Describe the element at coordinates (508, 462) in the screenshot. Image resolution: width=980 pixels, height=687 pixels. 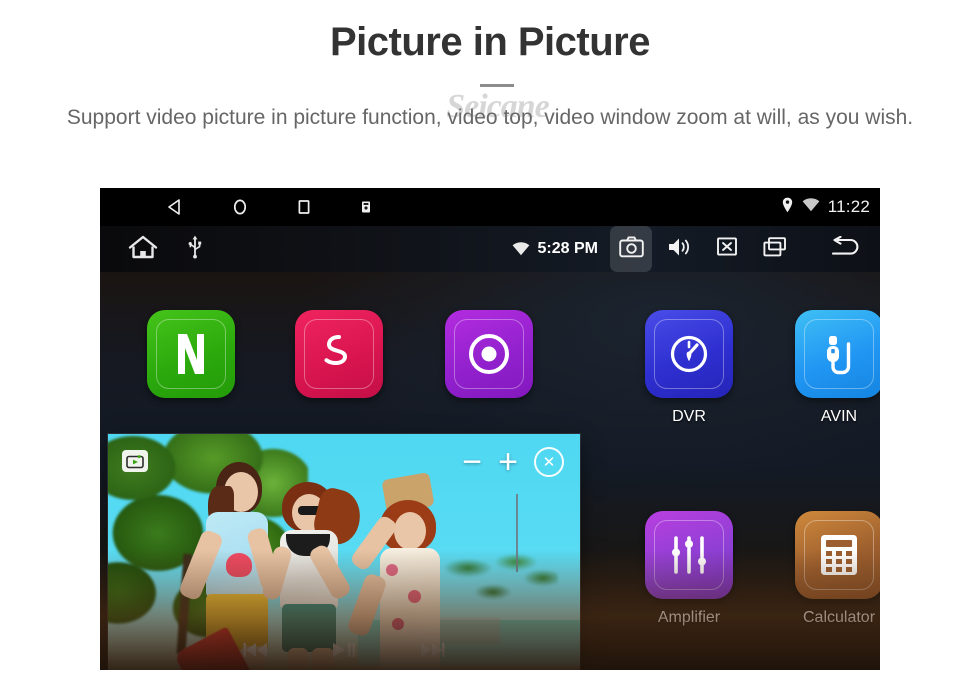
I see `zoom-in-button: +` at that location.